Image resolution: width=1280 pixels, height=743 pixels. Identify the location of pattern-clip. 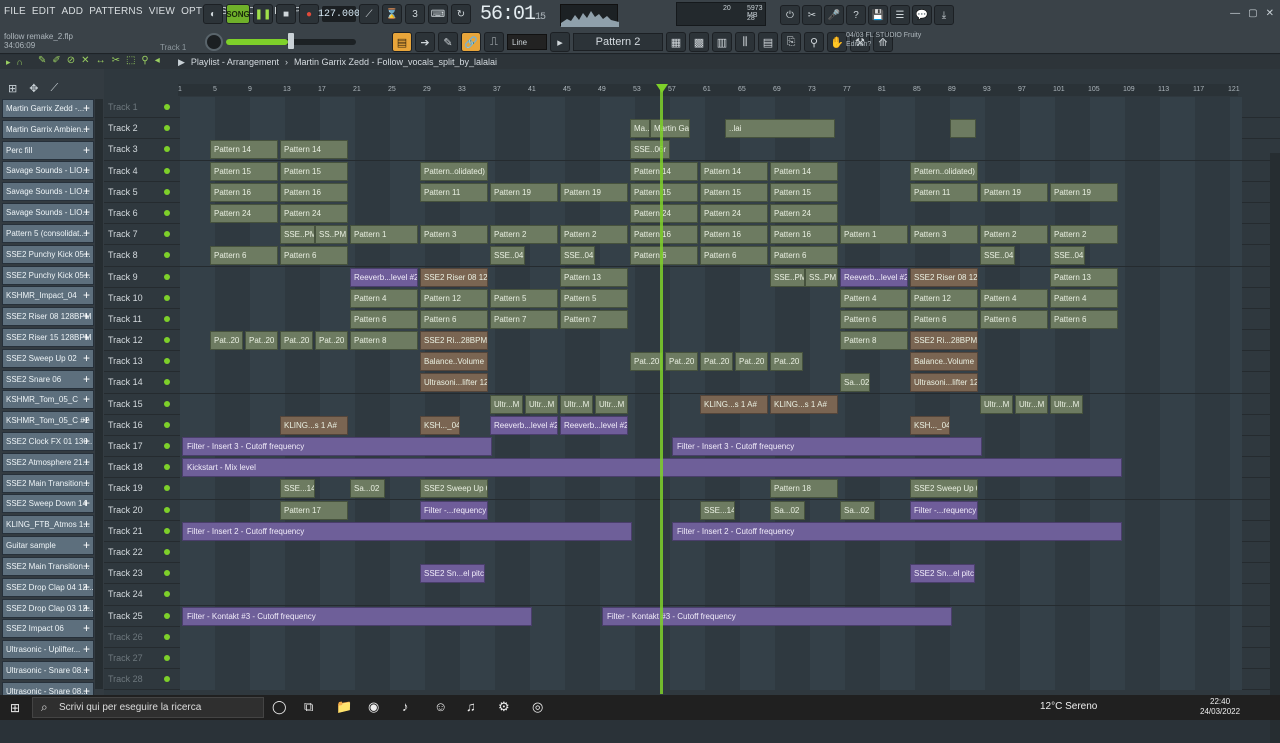
(963, 129).